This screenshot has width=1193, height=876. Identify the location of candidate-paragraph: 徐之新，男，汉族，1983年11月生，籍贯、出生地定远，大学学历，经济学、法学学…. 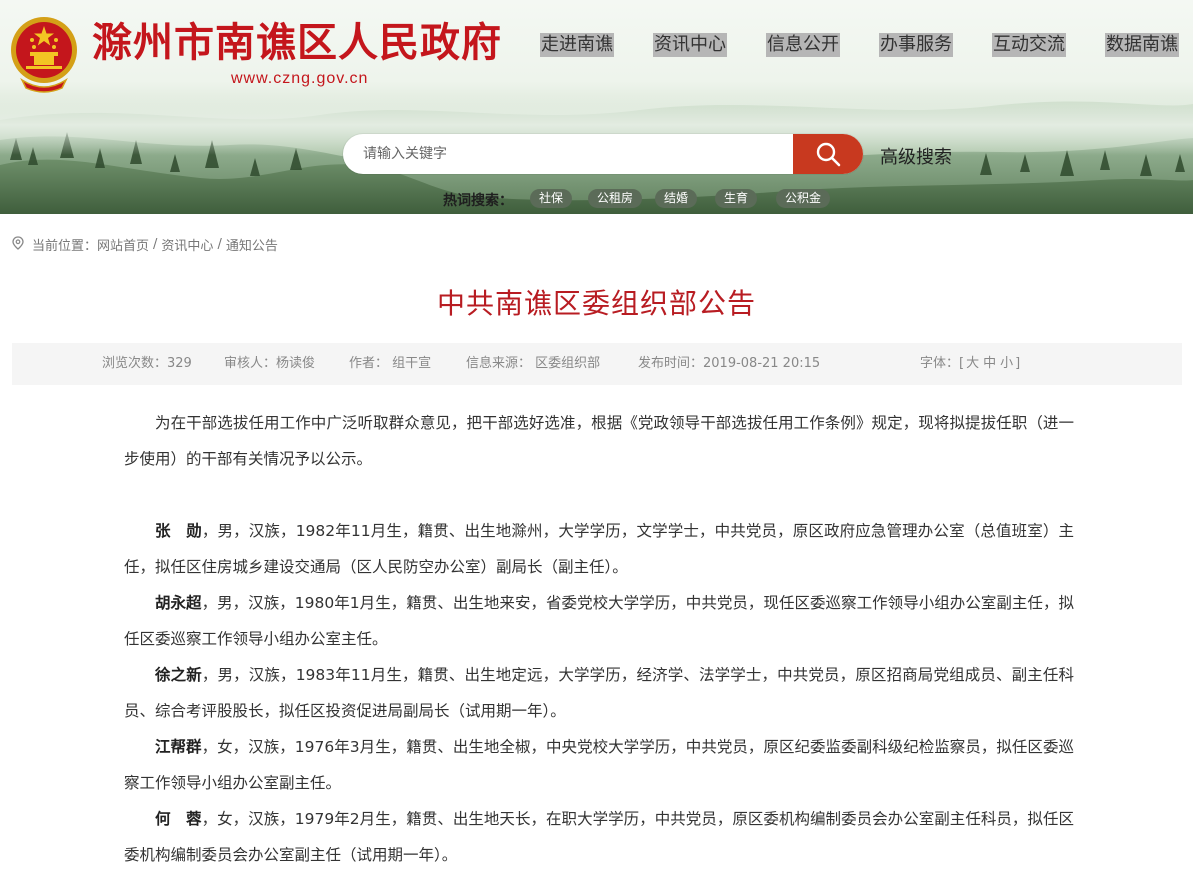
(599, 693).